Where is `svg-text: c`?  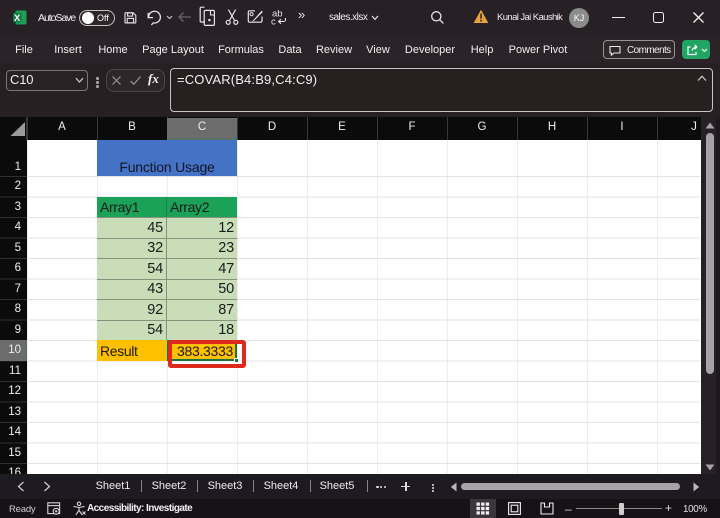
svg-text: c is located at coordinates (273, 22).